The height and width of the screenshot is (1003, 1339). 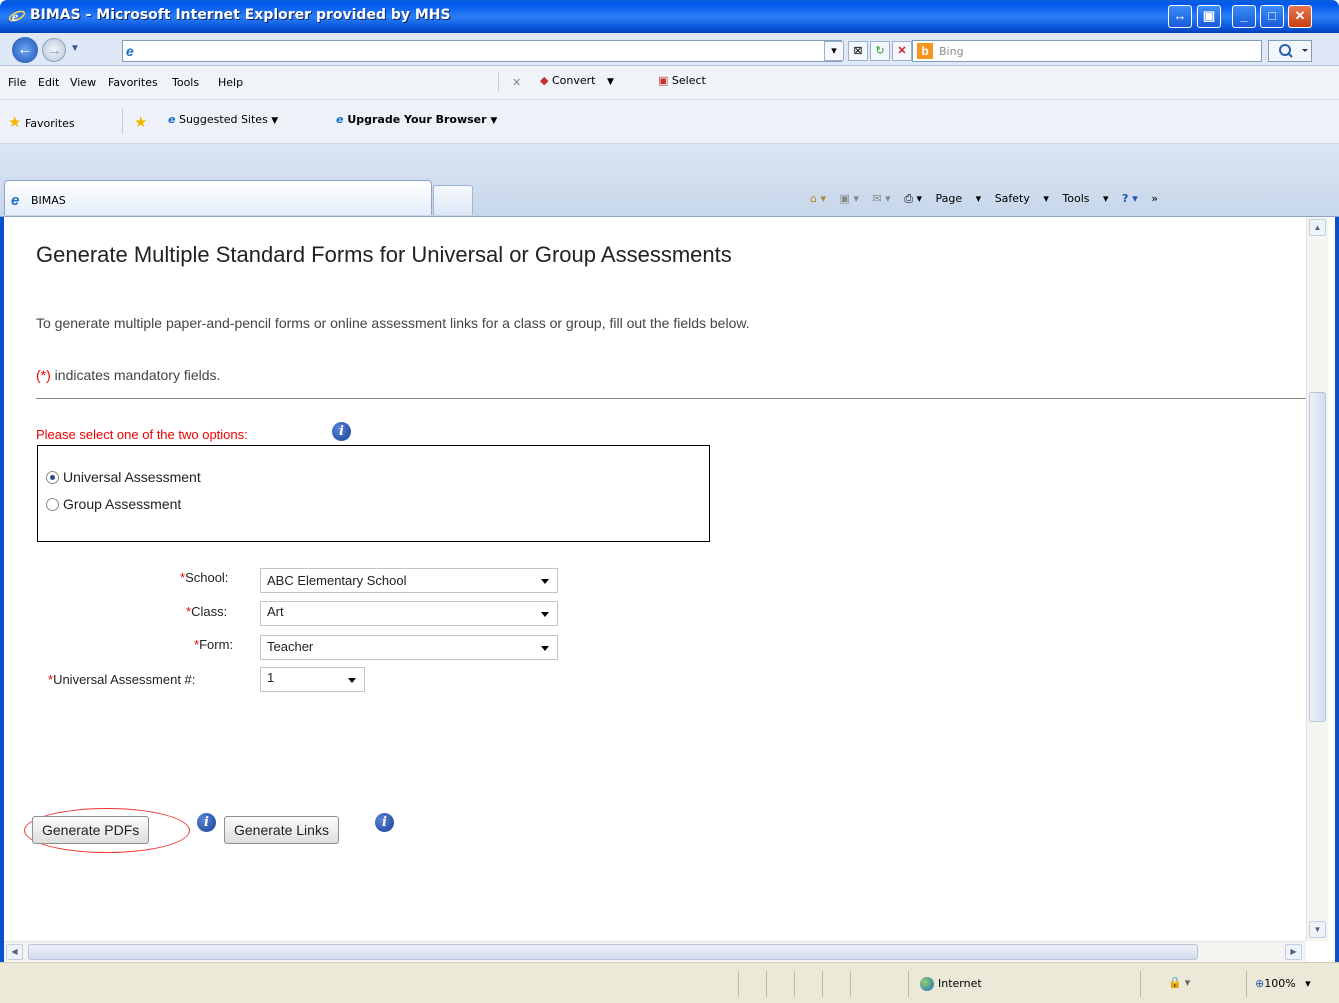 I want to click on stop-icon: ✕, so click(x=902, y=51).